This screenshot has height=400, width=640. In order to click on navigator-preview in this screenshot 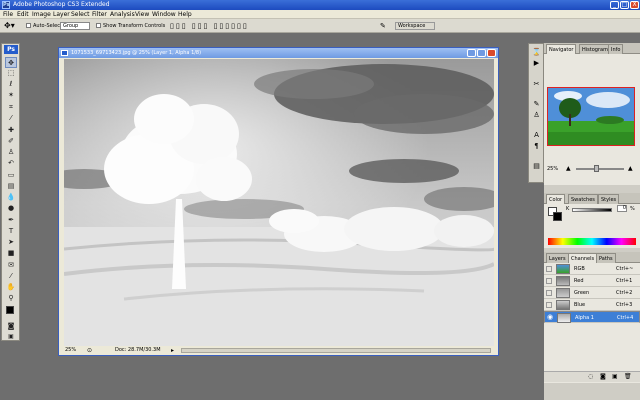, I will do `click(591, 116)`.